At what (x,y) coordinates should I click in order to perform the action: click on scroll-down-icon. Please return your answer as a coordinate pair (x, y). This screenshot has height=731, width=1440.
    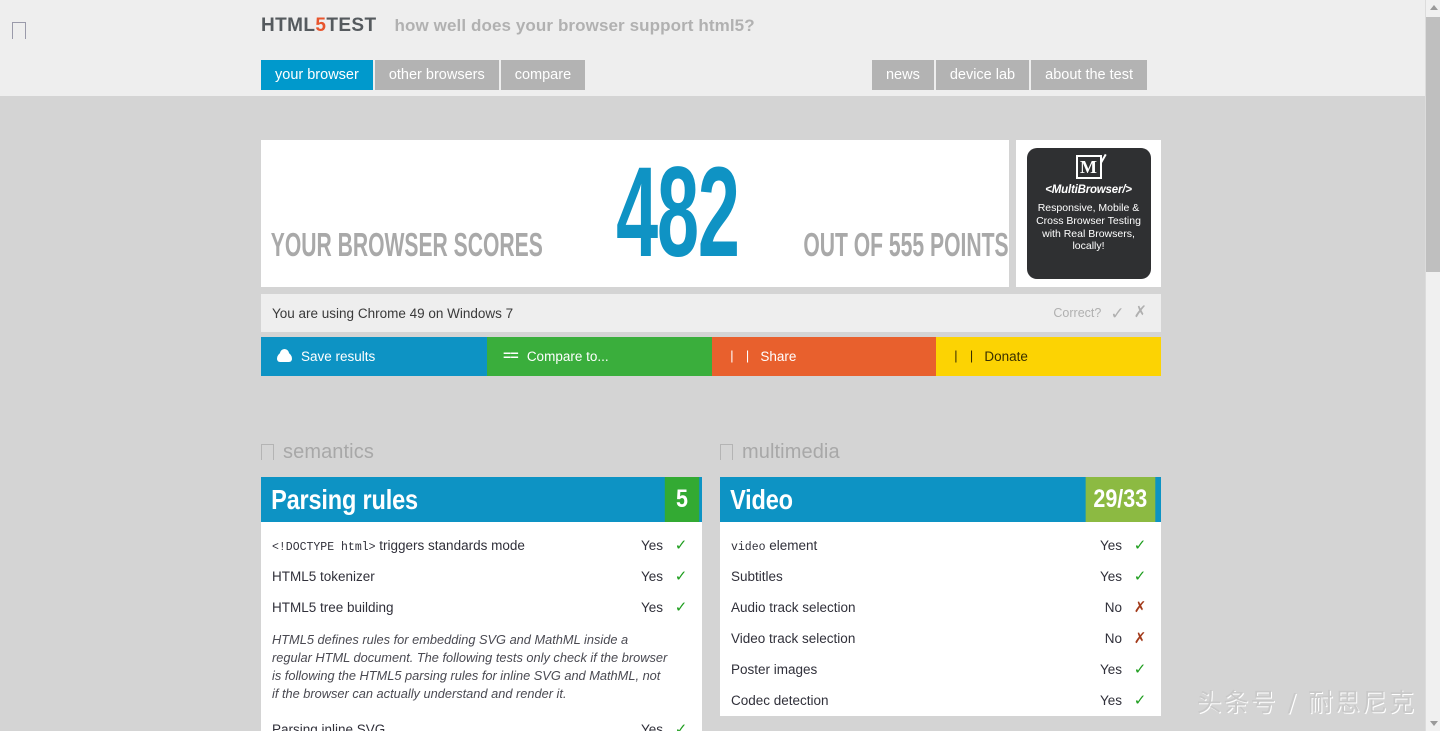
    Looking at the image, I should click on (1433, 723).